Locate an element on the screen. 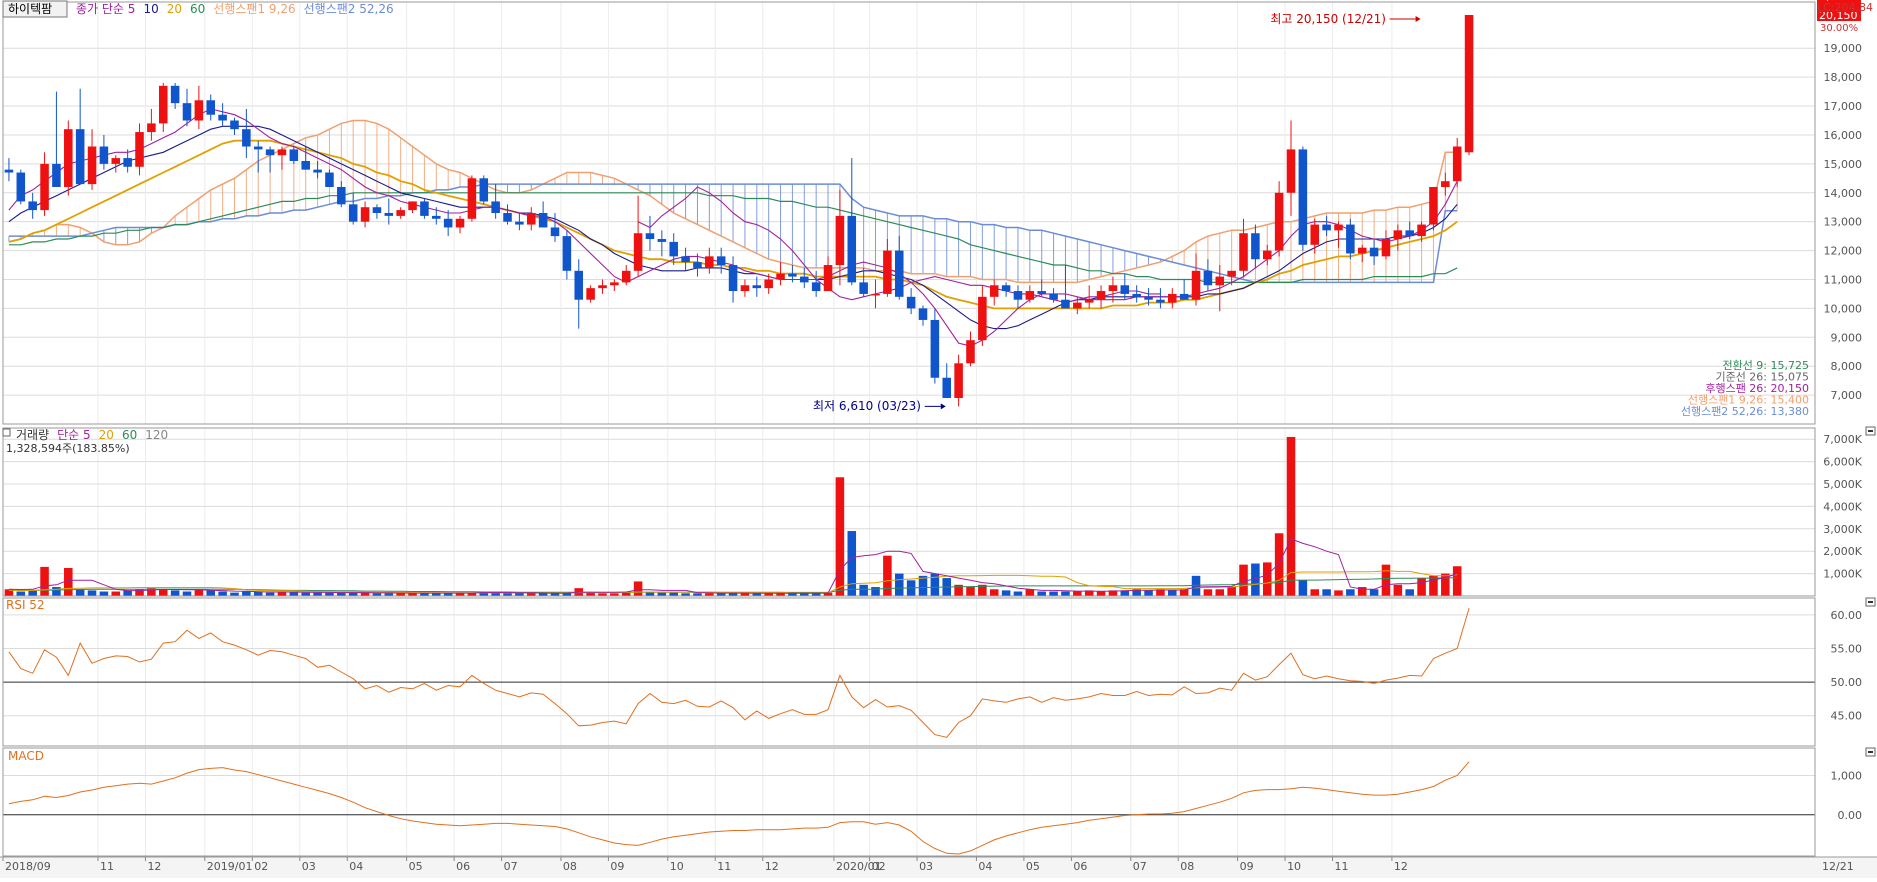 This screenshot has height=882, width=1877. x-tick-label: 02 is located at coordinates (261, 866).